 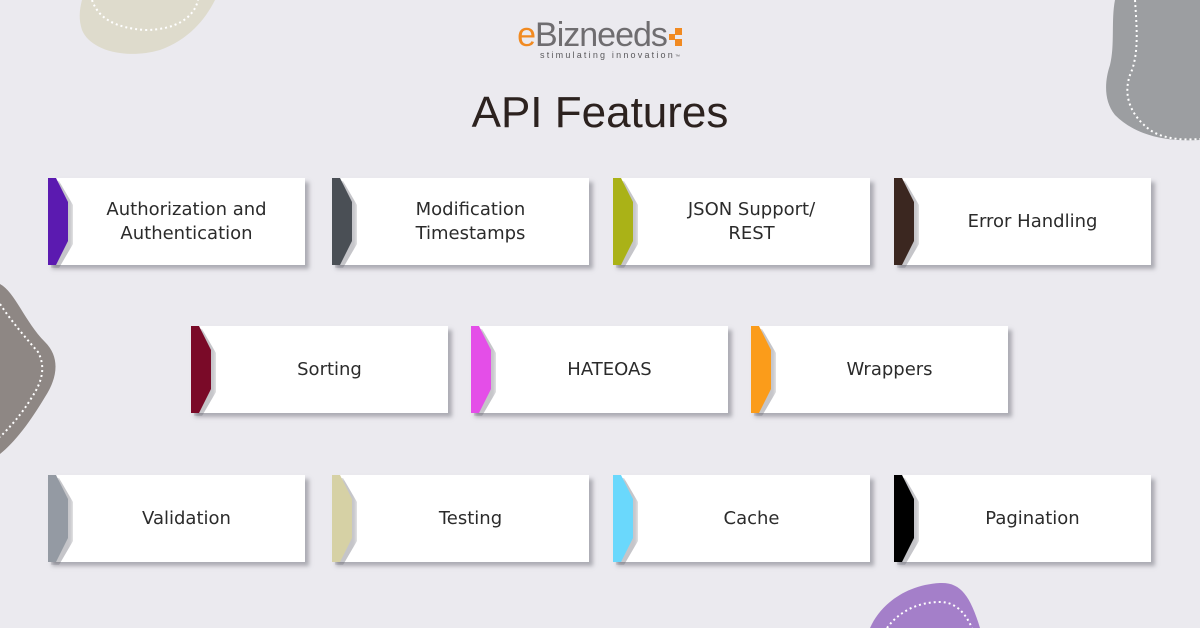 I want to click on feature-card-testing: Testing, so click(x=460, y=520).